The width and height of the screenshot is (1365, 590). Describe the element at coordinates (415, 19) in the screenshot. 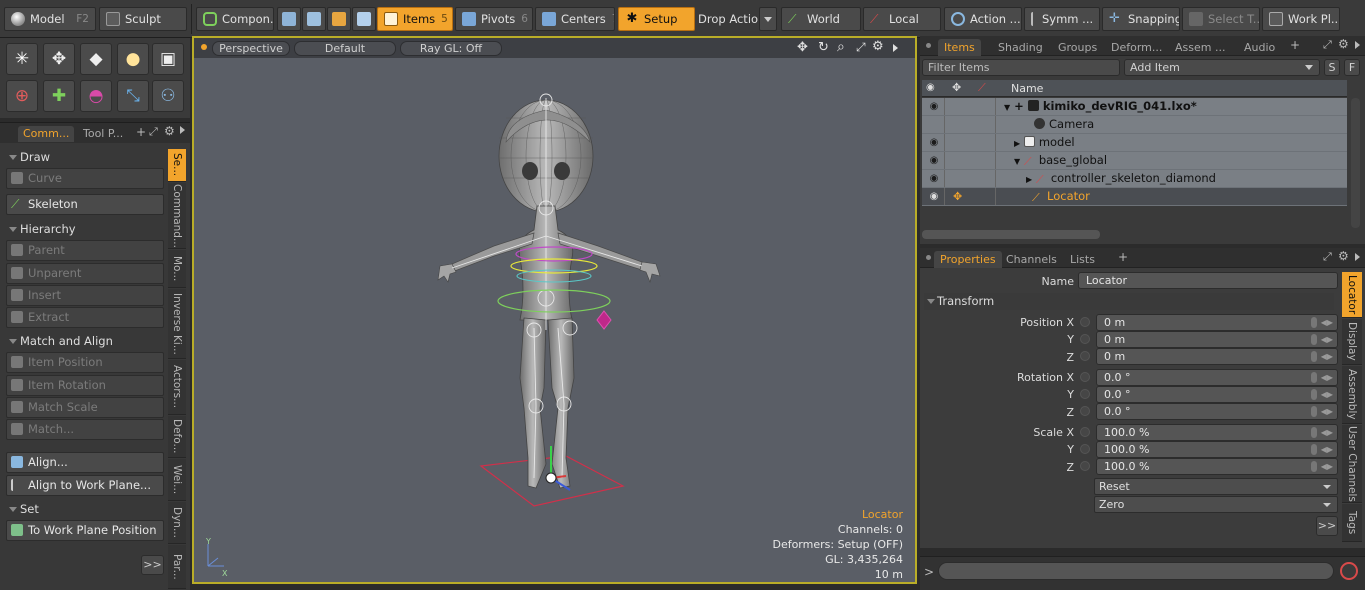

I see `items-mode-button: Items 5` at that location.